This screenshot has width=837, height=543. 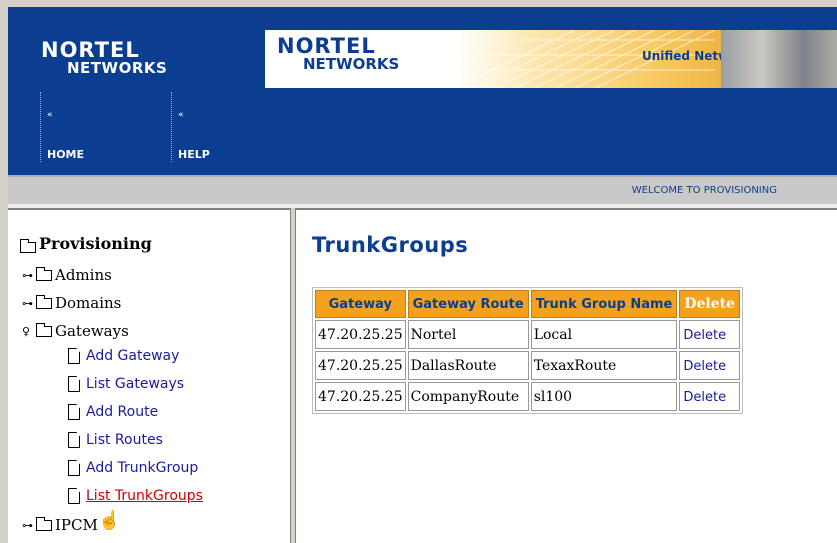 What do you see at coordinates (779, 59) in the screenshot?
I see `banner-photo` at bounding box center [779, 59].